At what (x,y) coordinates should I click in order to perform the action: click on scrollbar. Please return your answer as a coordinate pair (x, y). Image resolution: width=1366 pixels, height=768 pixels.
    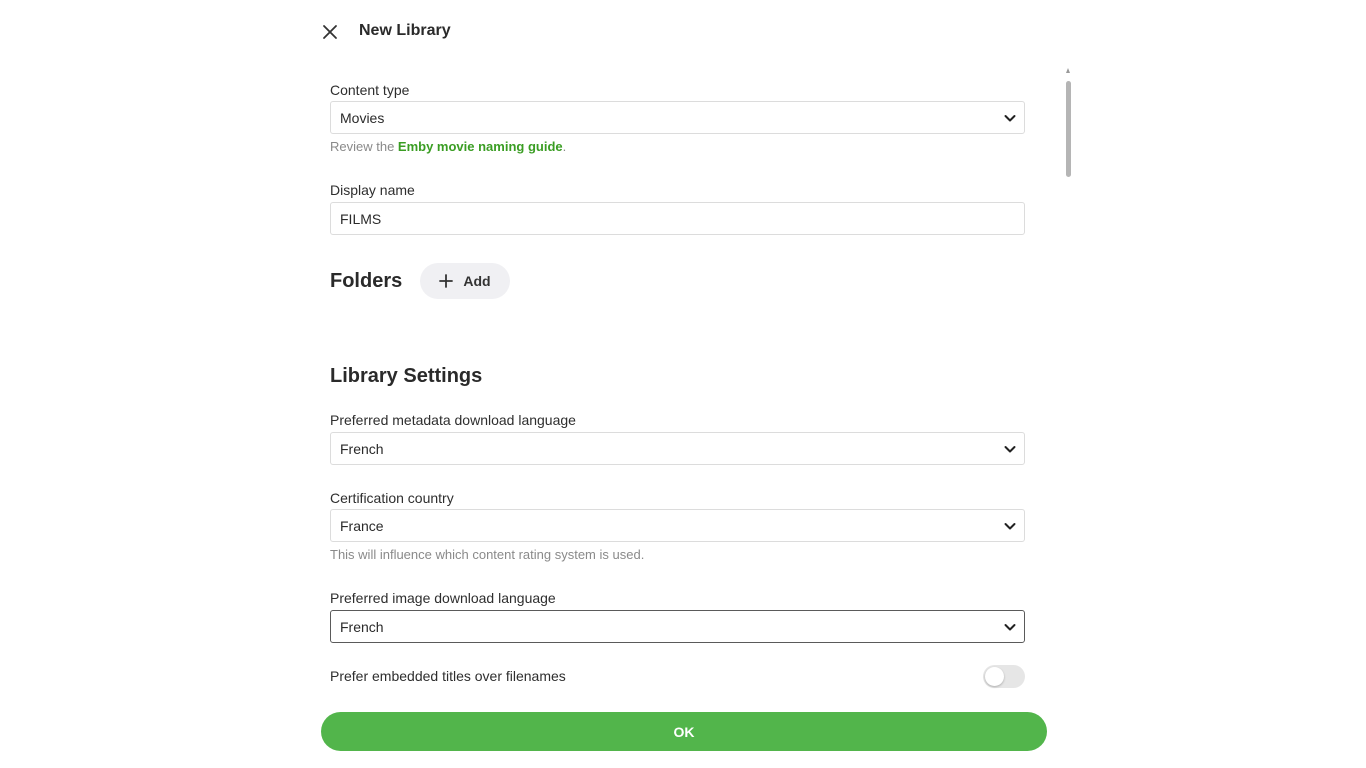
    Looking at the image, I should click on (1068, 378).